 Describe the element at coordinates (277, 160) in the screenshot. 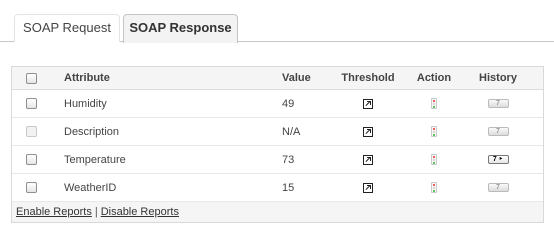

I see `table-row: Temperature 73 7 ‣` at that location.